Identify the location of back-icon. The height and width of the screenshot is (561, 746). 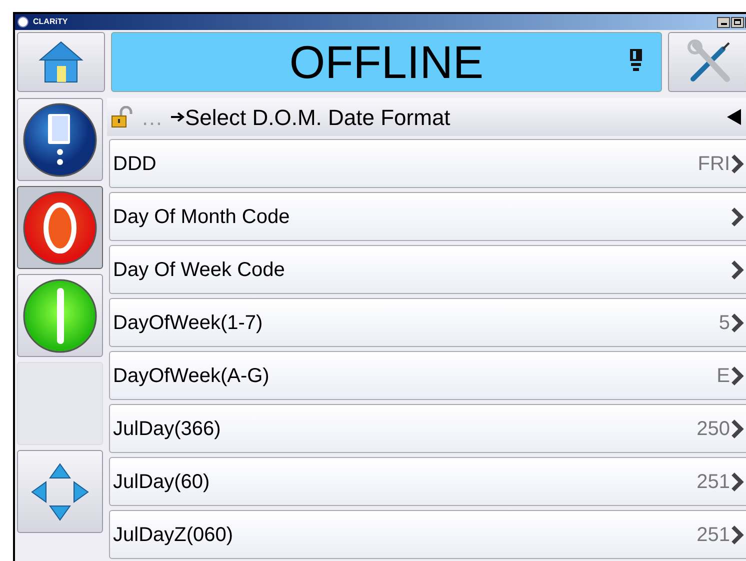
(734, 117).